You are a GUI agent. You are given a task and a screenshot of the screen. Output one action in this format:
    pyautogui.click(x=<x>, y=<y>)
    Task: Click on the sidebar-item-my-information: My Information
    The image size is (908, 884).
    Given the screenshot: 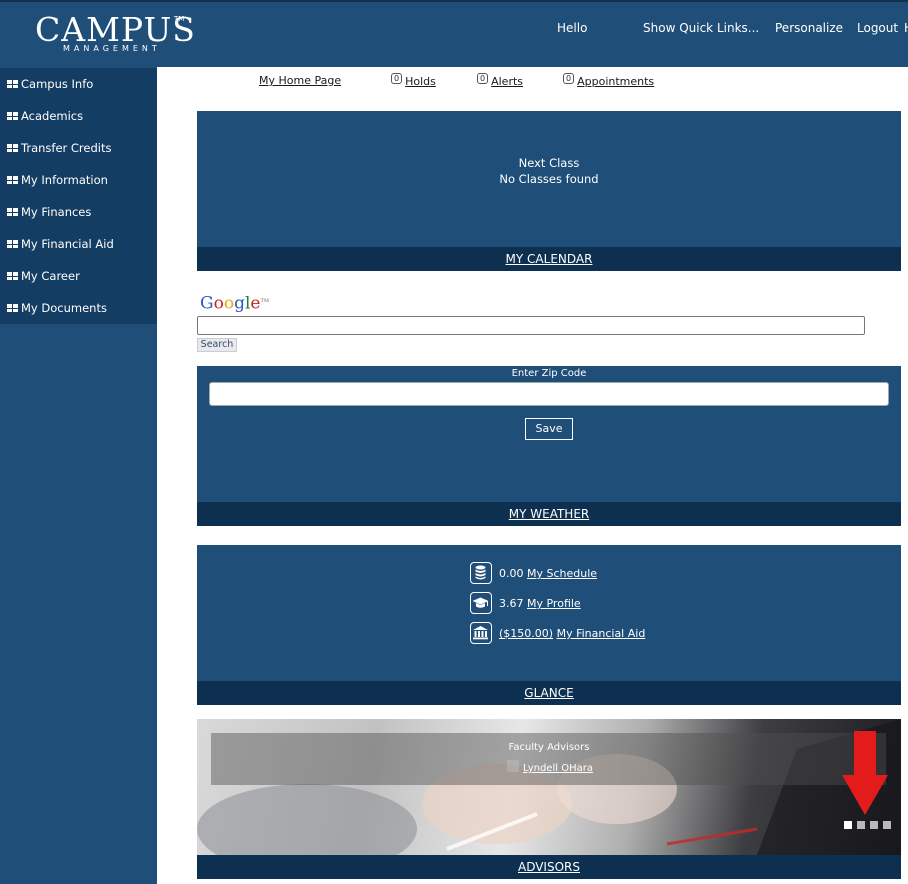 What is the action you would take?
    pyautogui.click(x=81, y=180)
    